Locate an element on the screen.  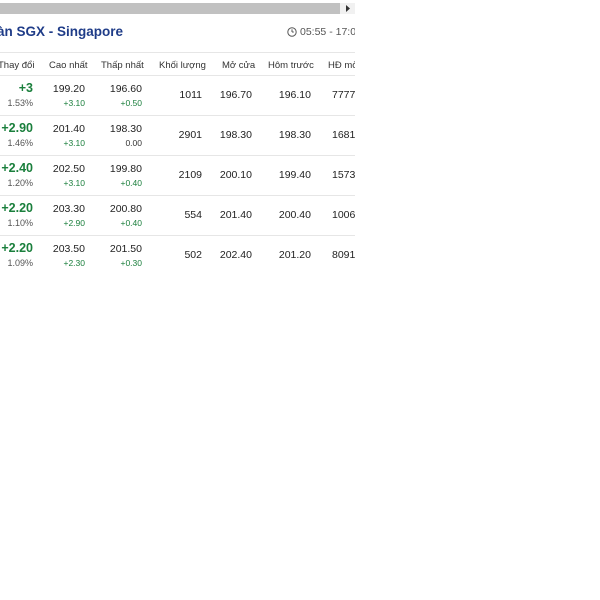
col-high-header: Cao nhất is located at coordinates (68, 65).